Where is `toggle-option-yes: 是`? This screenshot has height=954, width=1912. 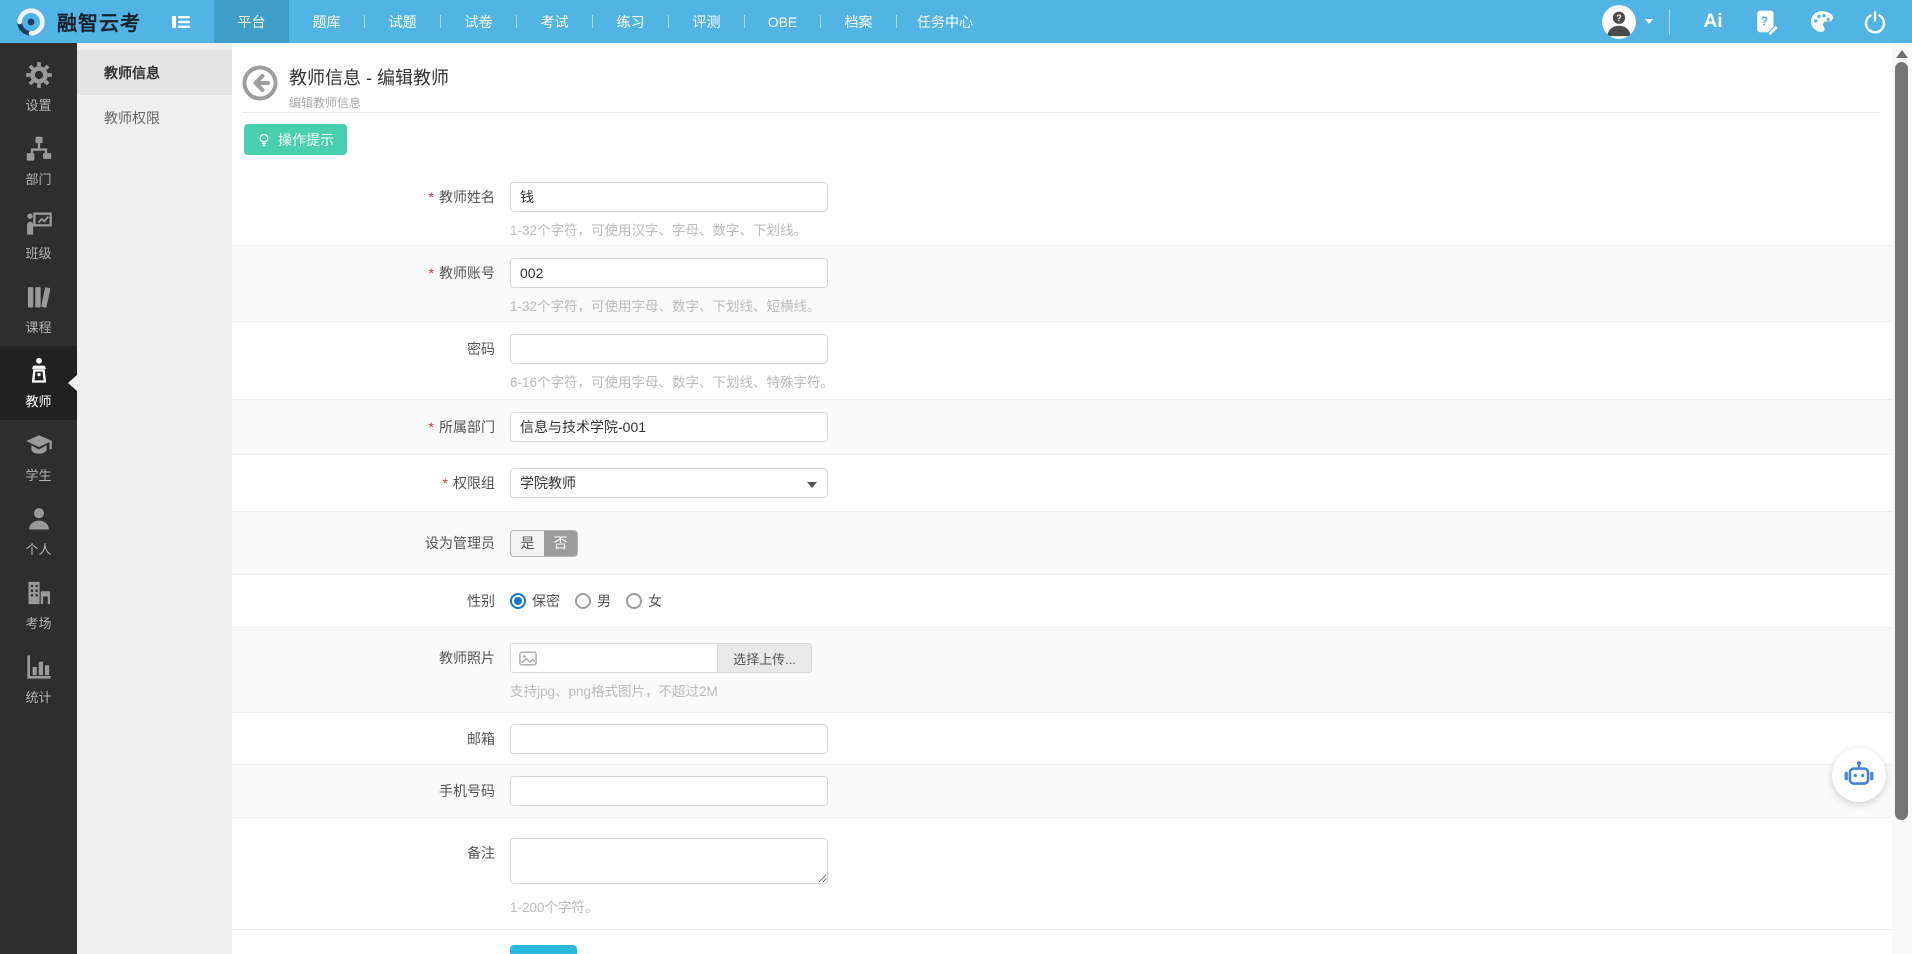 toggle-option-yes: 是 is located at coordinates (527, 543).